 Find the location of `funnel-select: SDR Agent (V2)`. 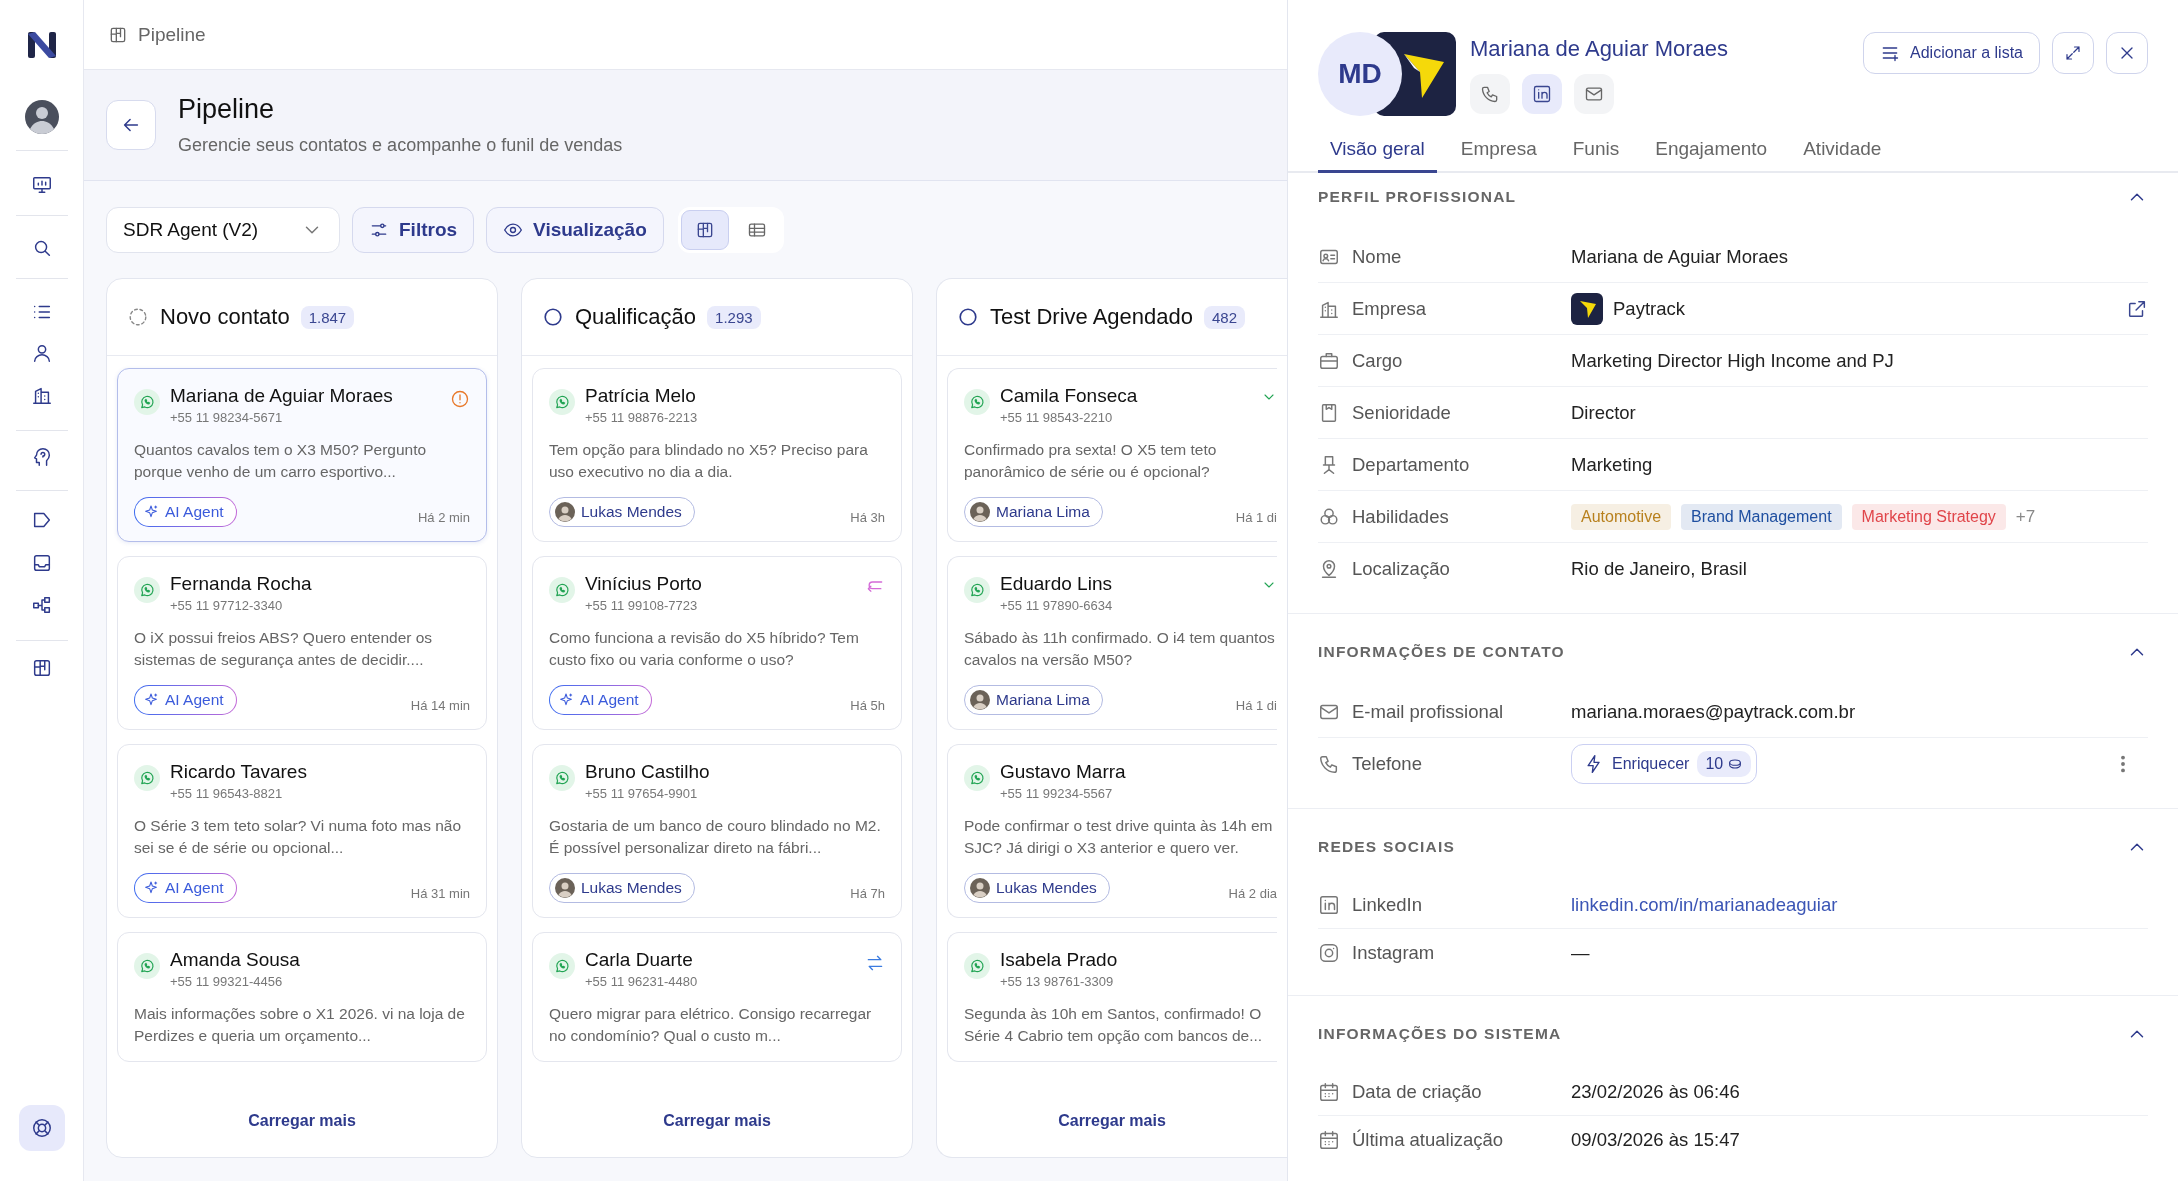

funnel-select: SDR Agent (V2) is located at coordinates (223, 230).